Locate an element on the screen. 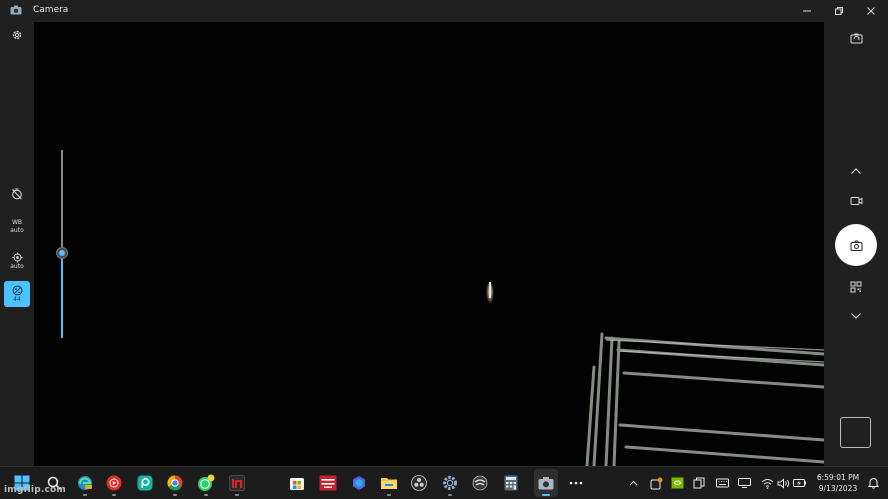  taskbar-app-recorder is located at coordinates (237, 483).